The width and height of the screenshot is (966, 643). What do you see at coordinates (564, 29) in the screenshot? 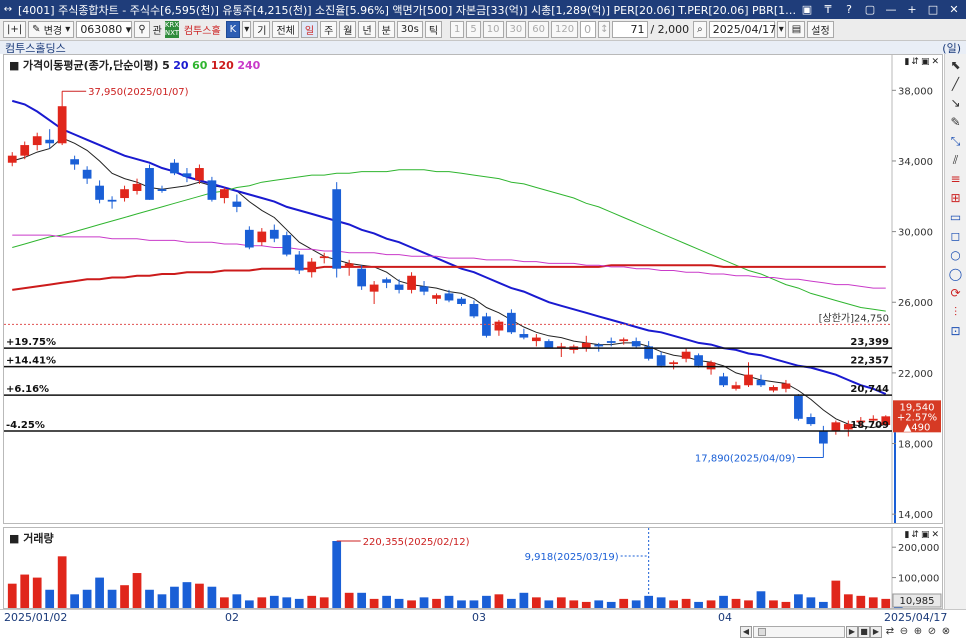
I see `interval-120: 120` at bounding box center [564, 29].